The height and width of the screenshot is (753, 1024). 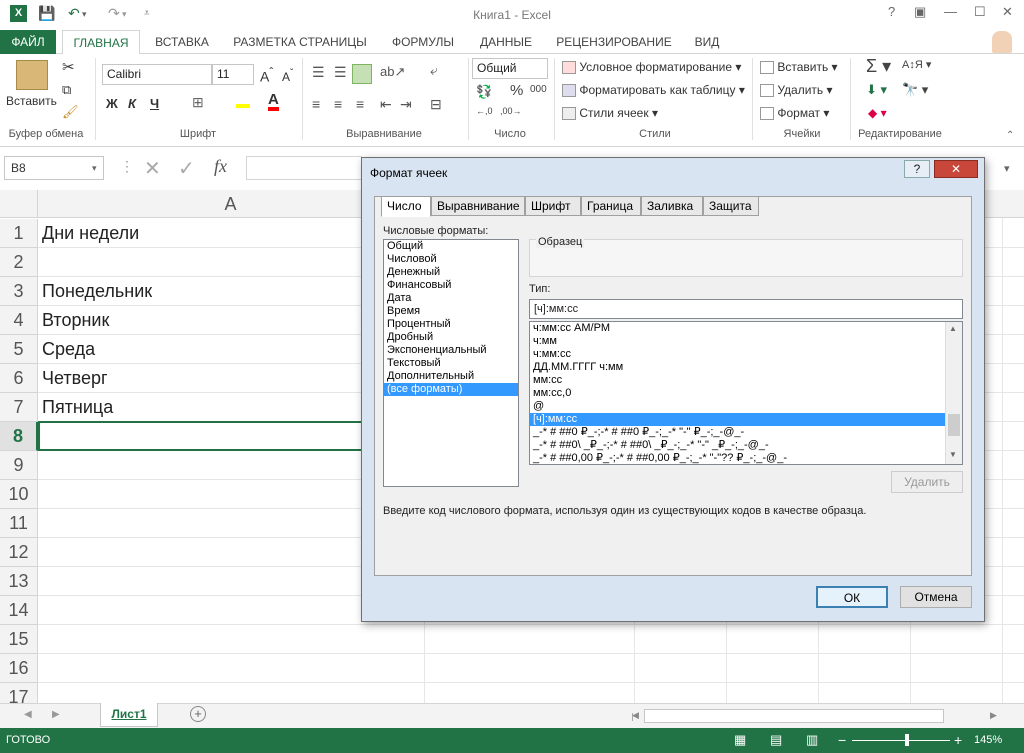 I want to click on conditional-formatting-button: Условное форматирование ▾, so click(x=651, y=67).